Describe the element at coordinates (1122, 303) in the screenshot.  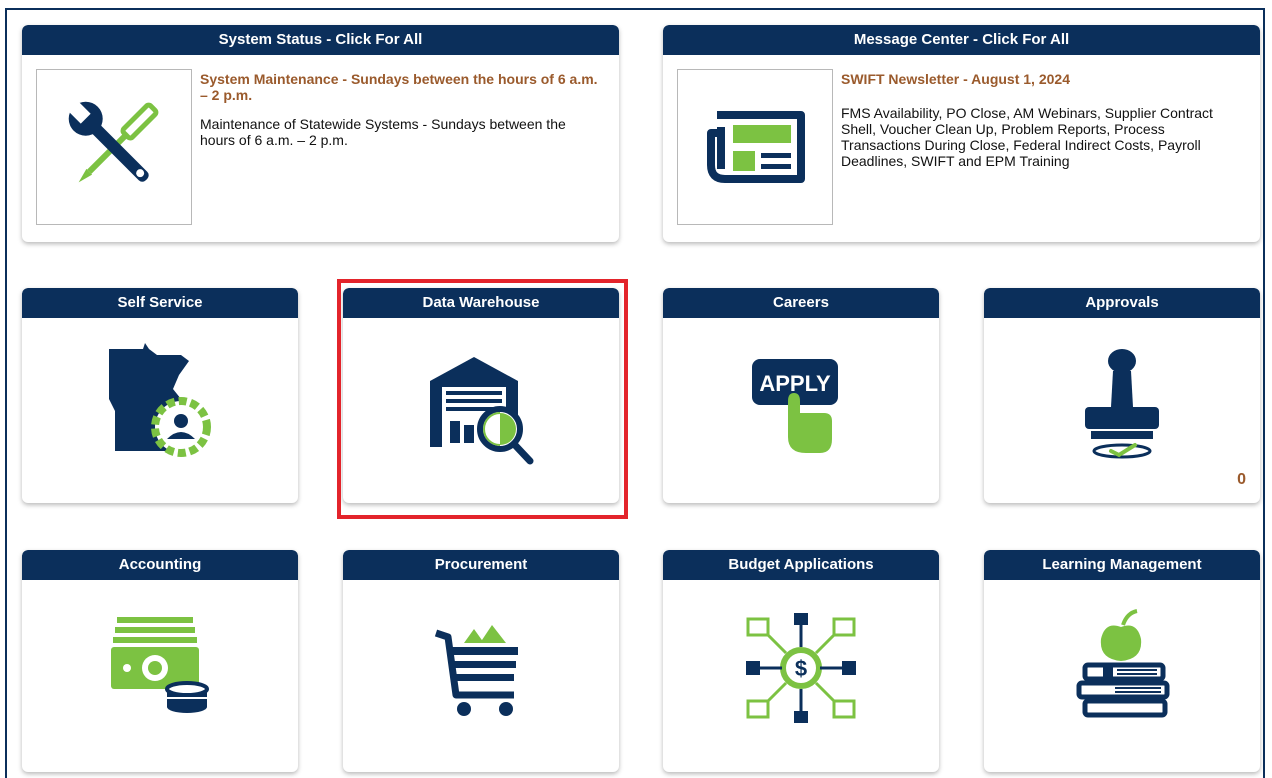
I see `tile-approvals-header: Approvals` at that location.